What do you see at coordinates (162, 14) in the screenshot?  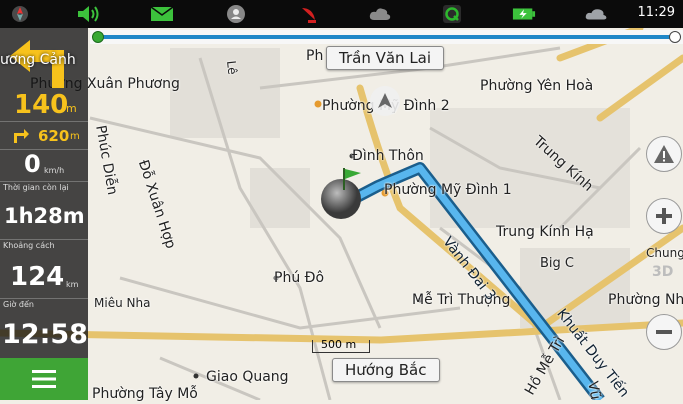 I see `mail-icon` at bounding box center [162, 14].